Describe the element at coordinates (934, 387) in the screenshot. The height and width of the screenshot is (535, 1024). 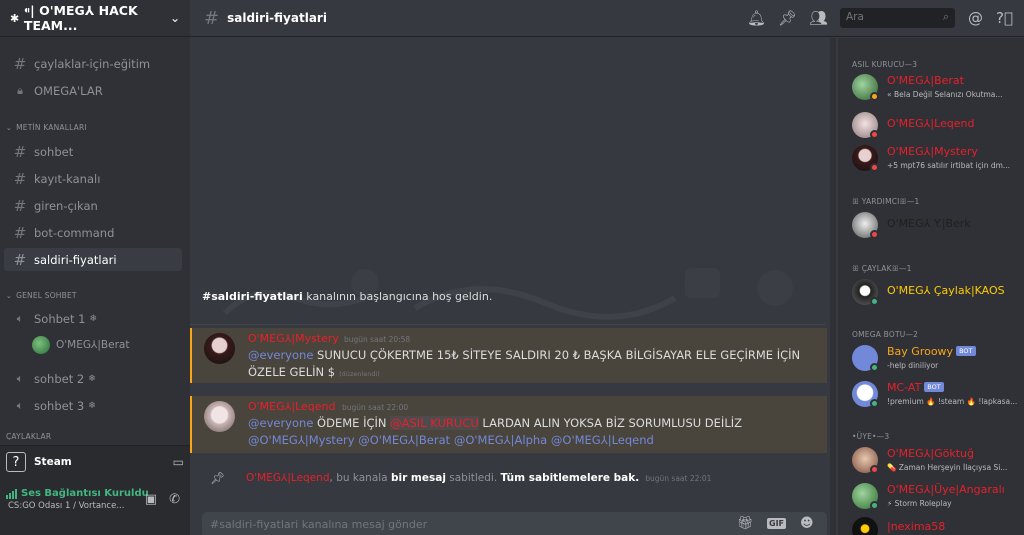
I see `bot-badge: BOT` at that location.